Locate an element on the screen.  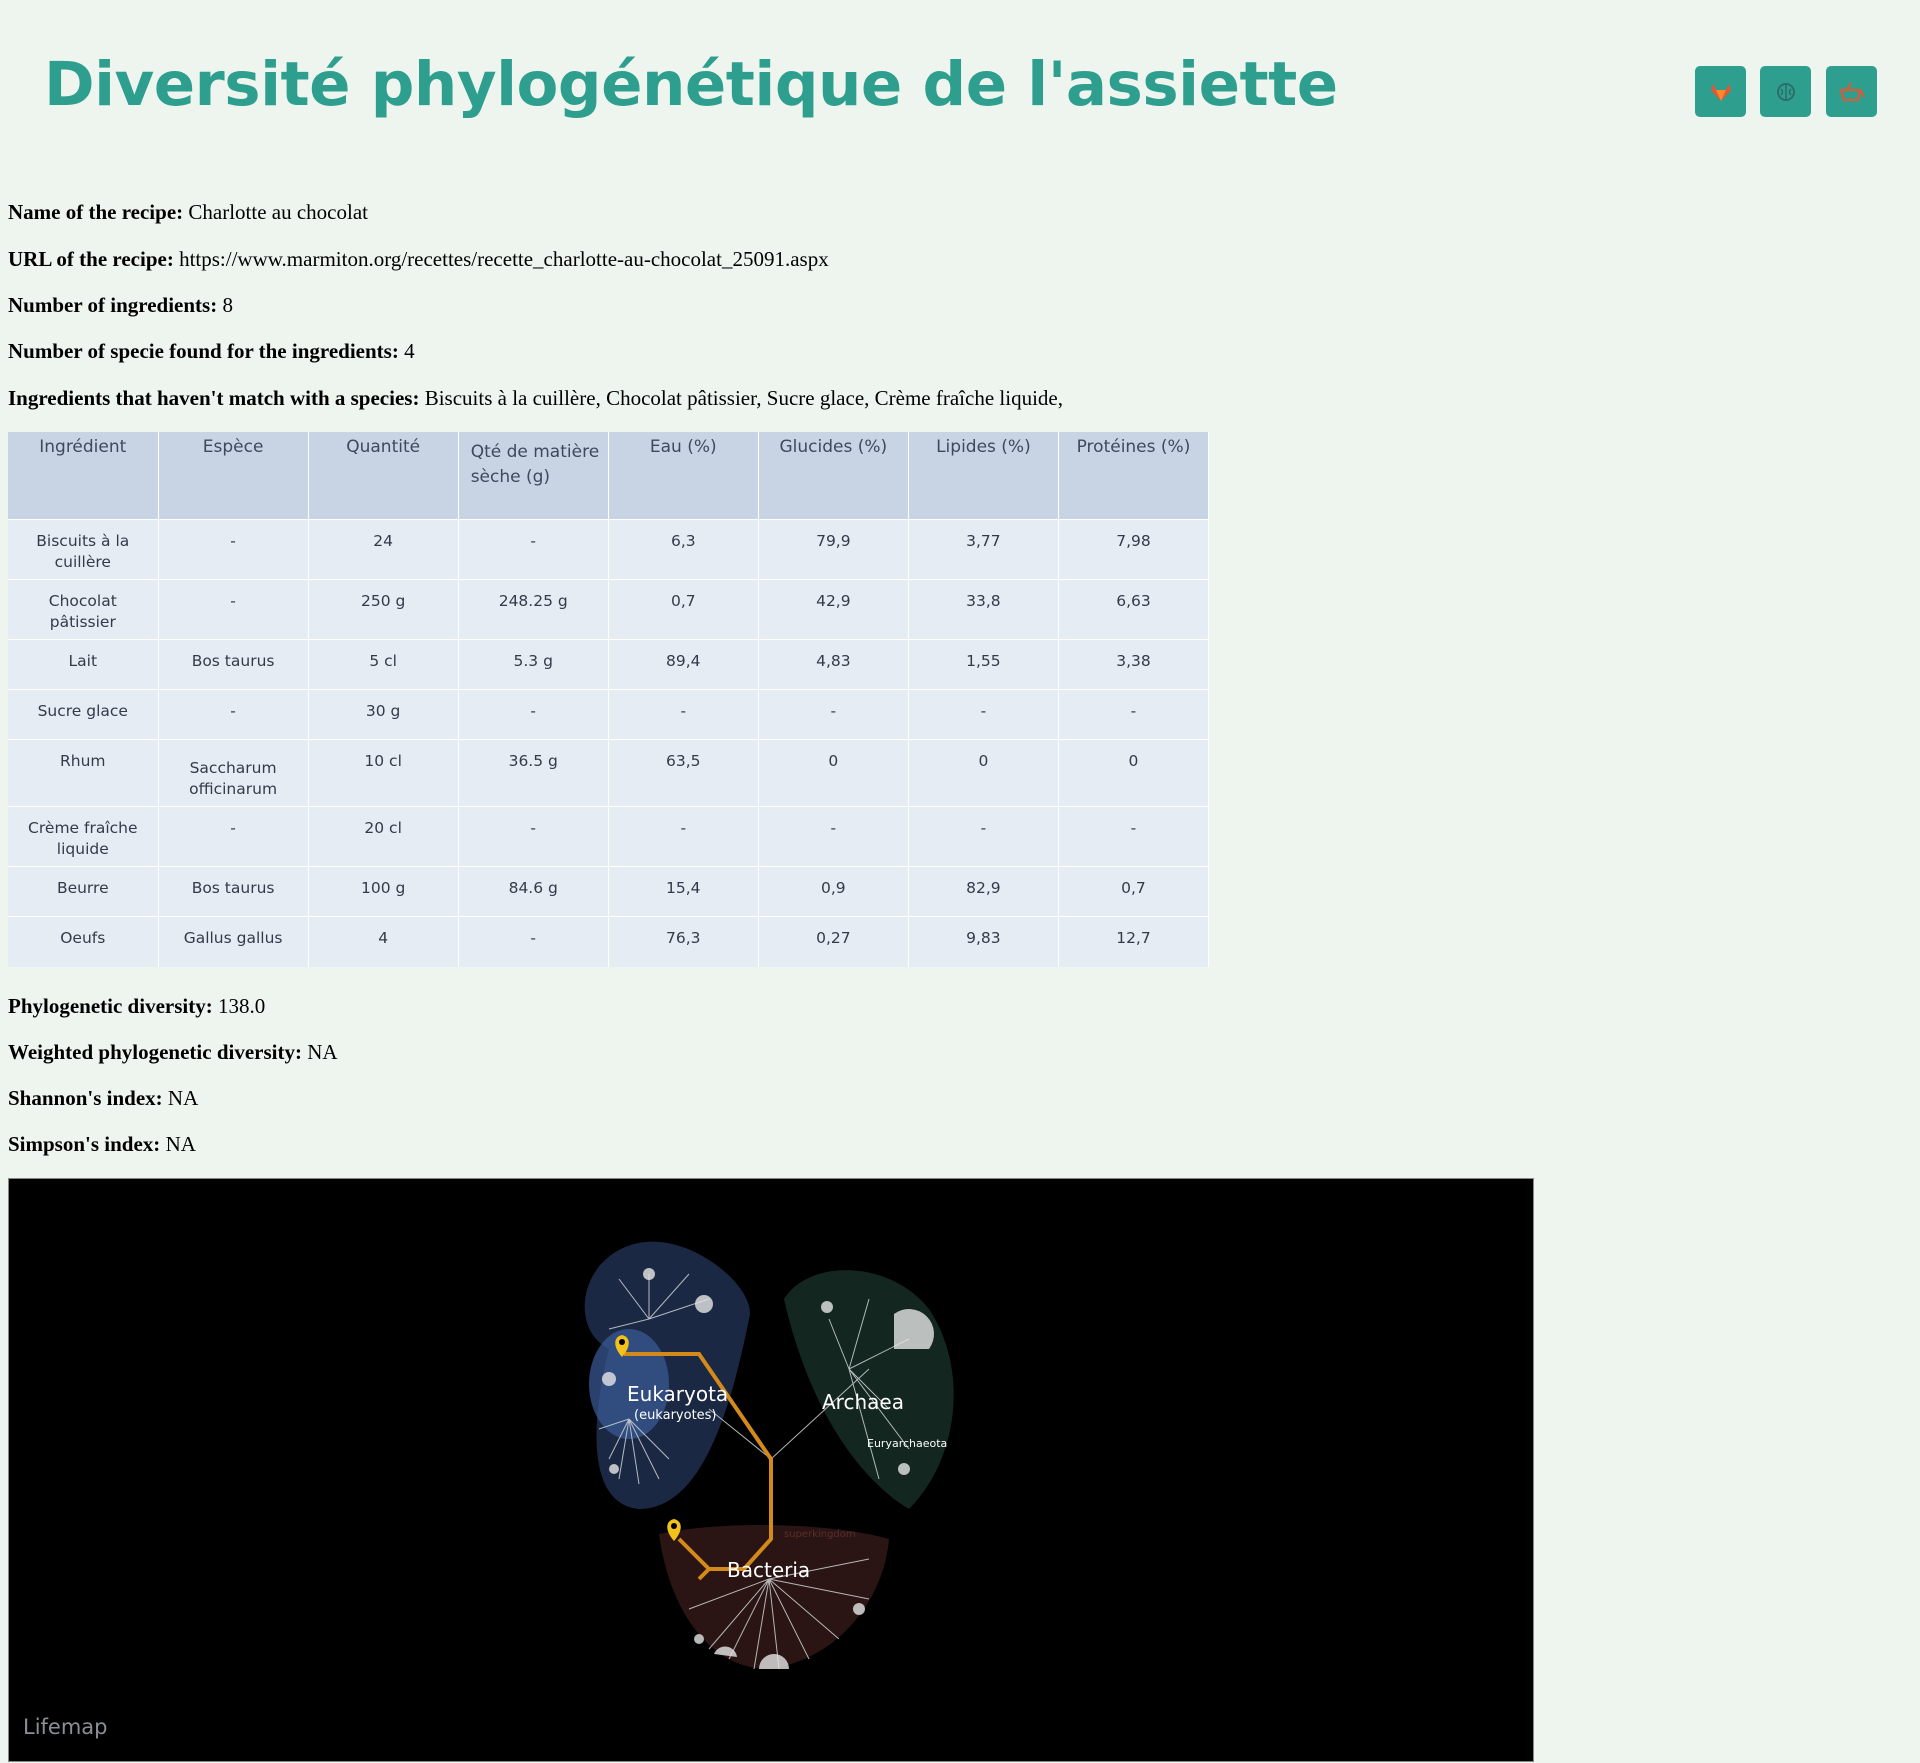
wpd-value: NA is located at coordinates (322, 1052).